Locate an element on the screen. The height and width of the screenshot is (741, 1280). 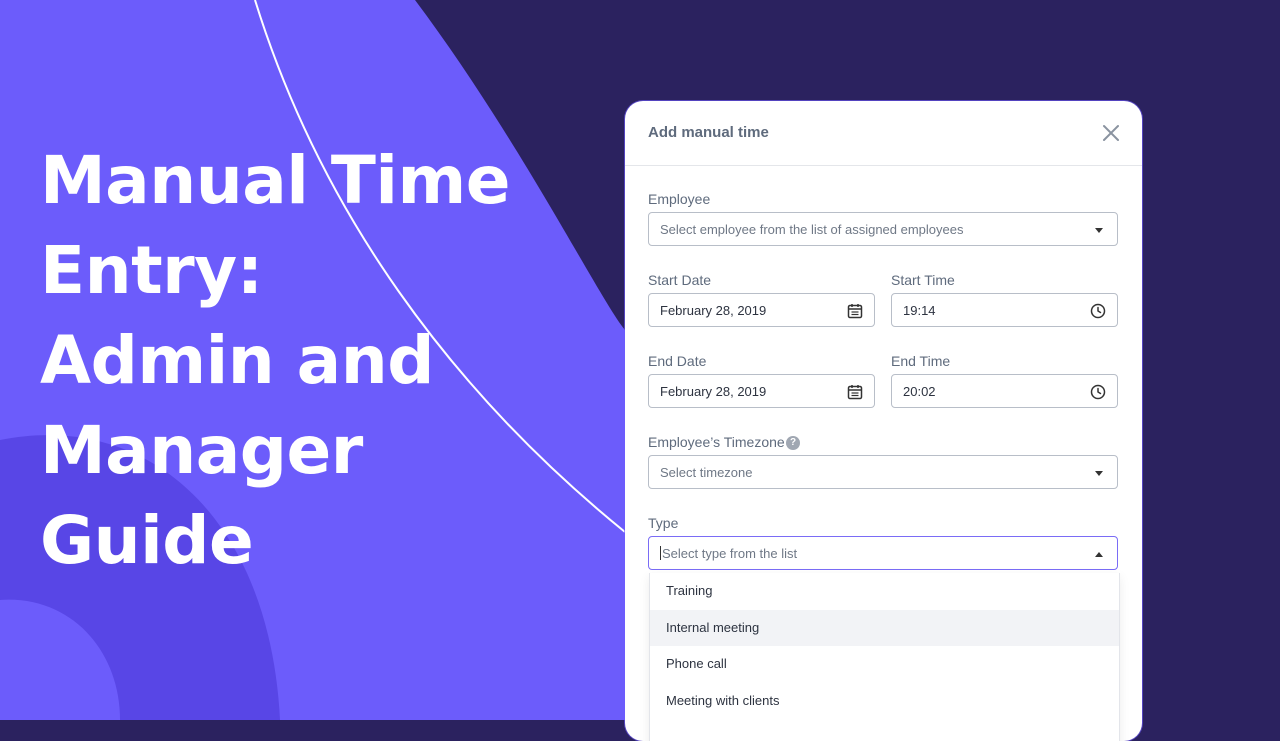
help-icon: ? is located at coordinates (793, 443).